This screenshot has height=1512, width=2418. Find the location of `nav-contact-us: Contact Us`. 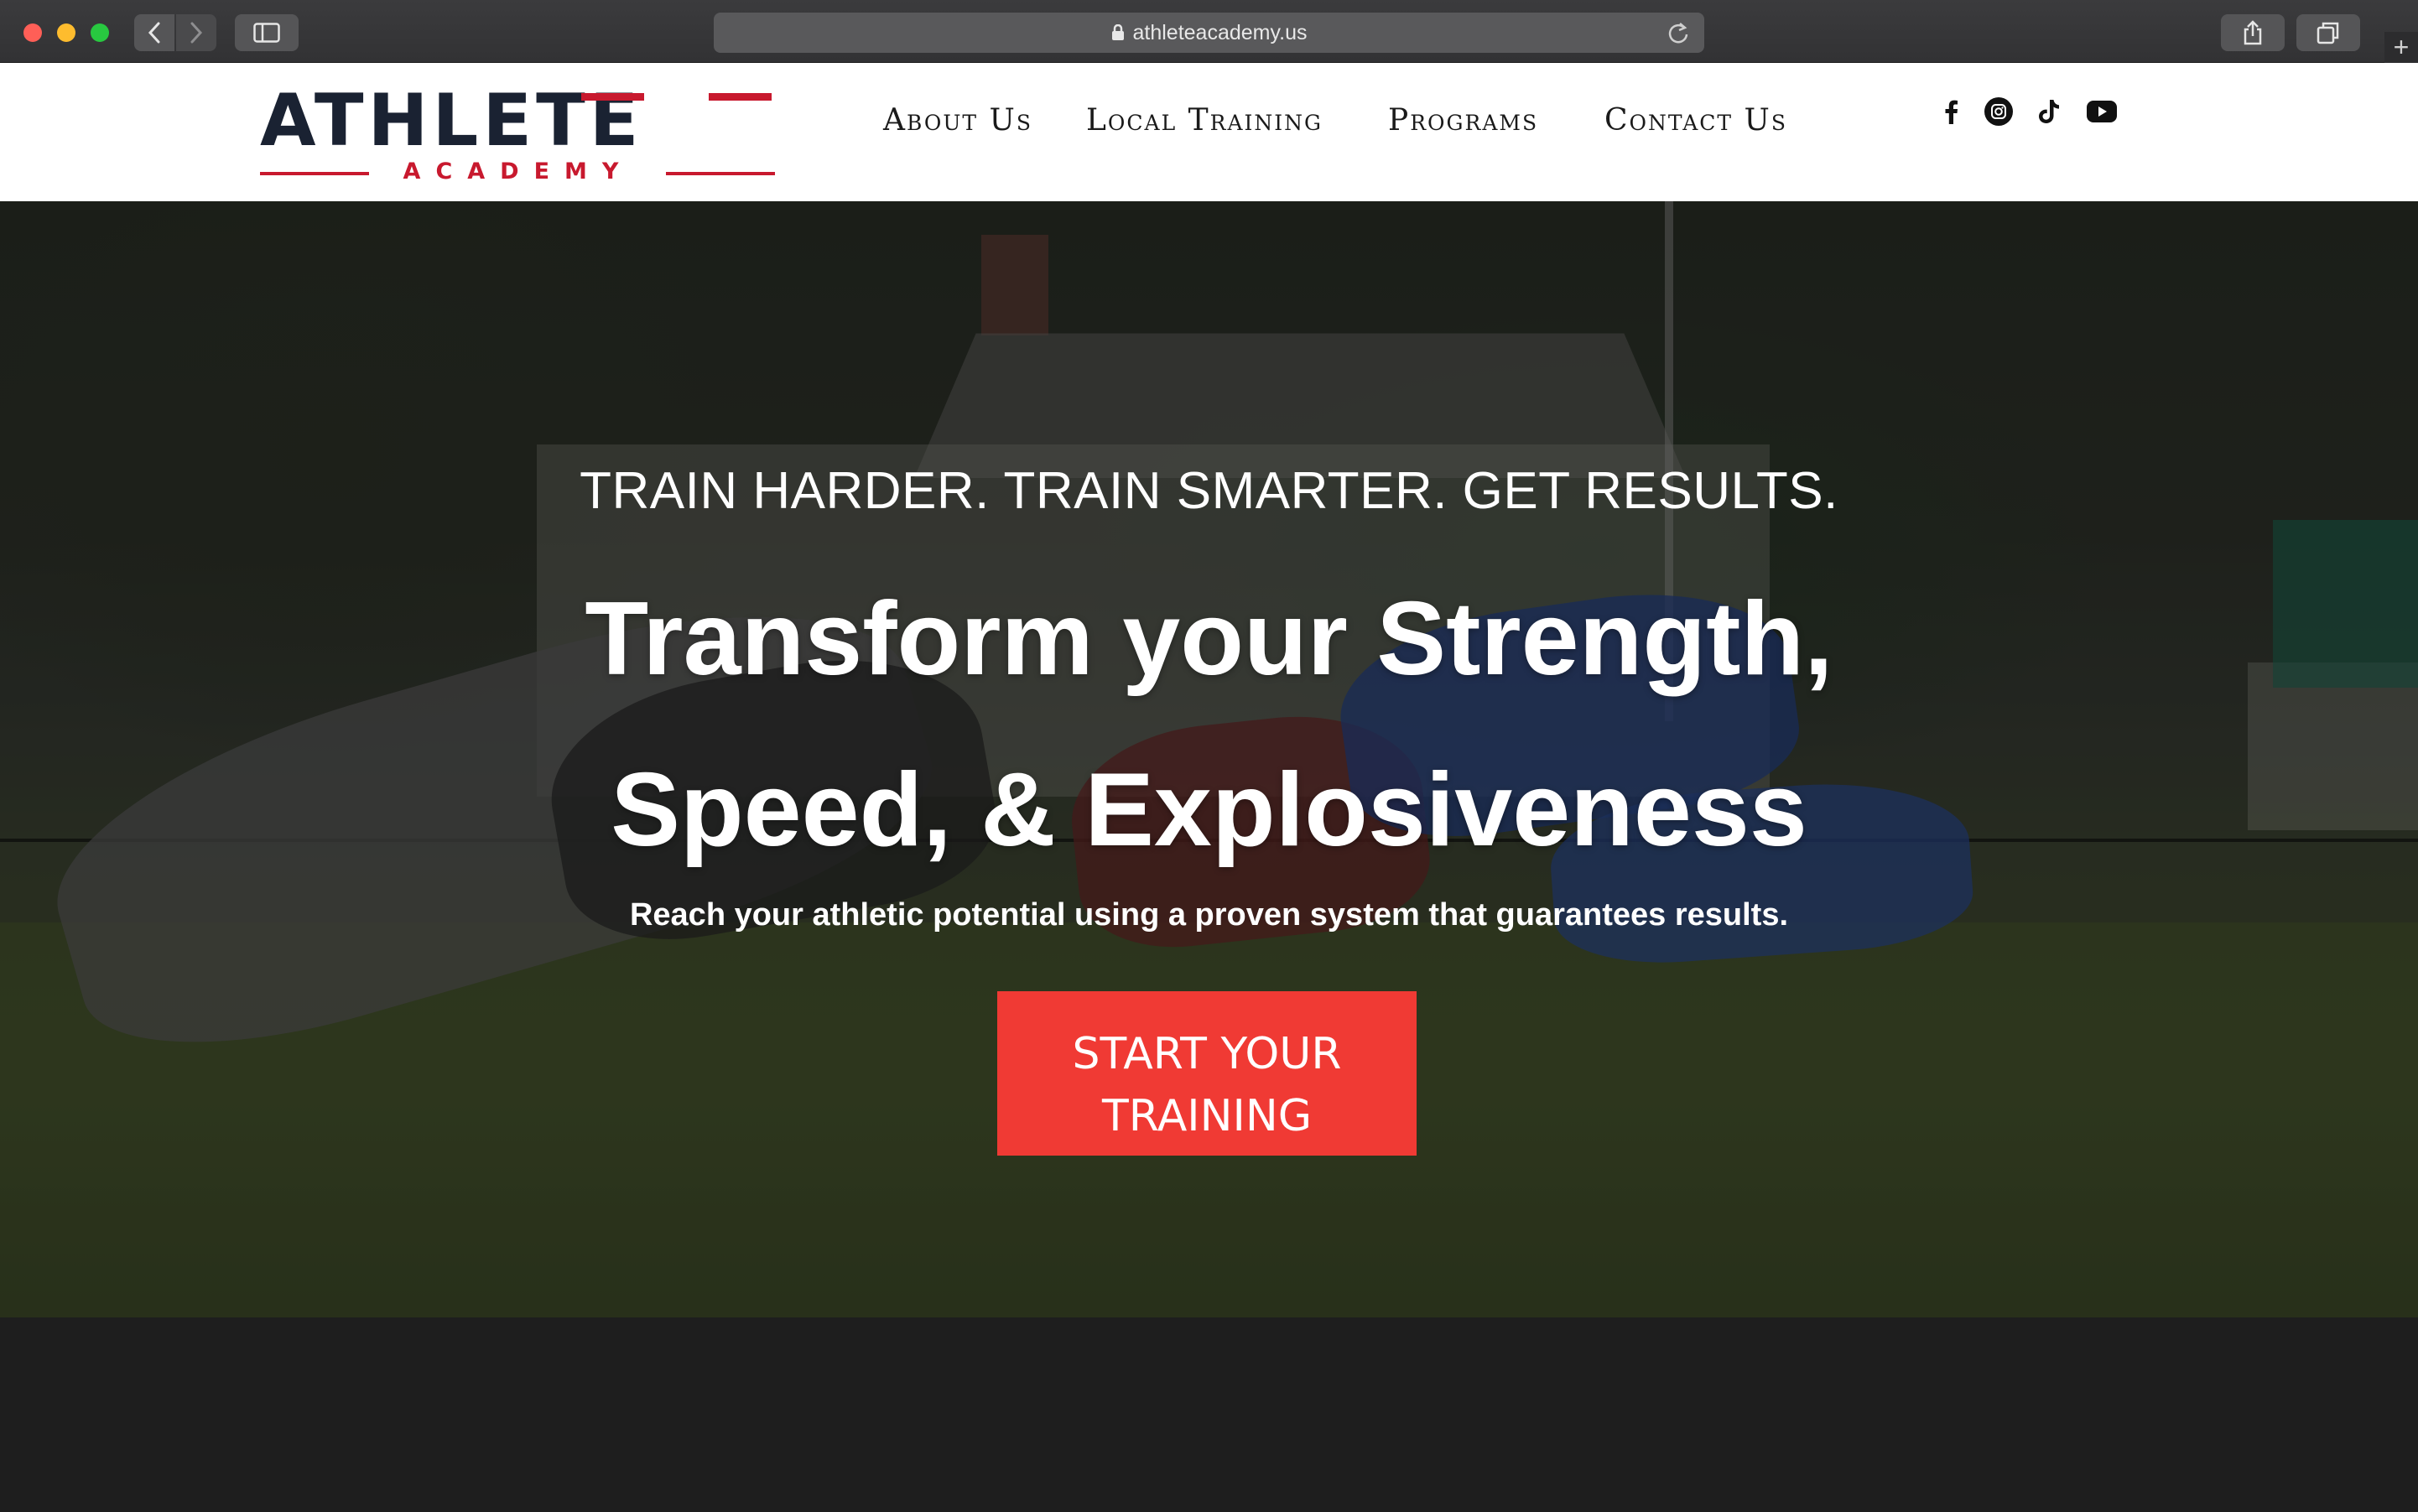

nav-contact-us: Contact Us is located at coordinates (1696, 120).